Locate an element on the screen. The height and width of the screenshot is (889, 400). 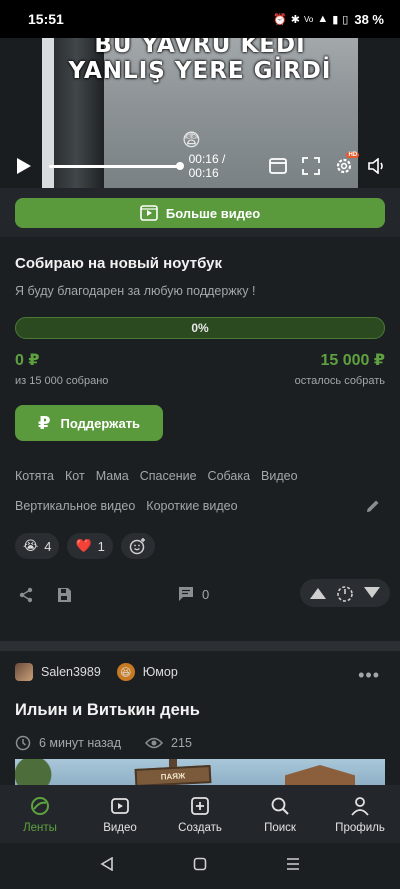
pip-button is located at coordinates (278, 166).